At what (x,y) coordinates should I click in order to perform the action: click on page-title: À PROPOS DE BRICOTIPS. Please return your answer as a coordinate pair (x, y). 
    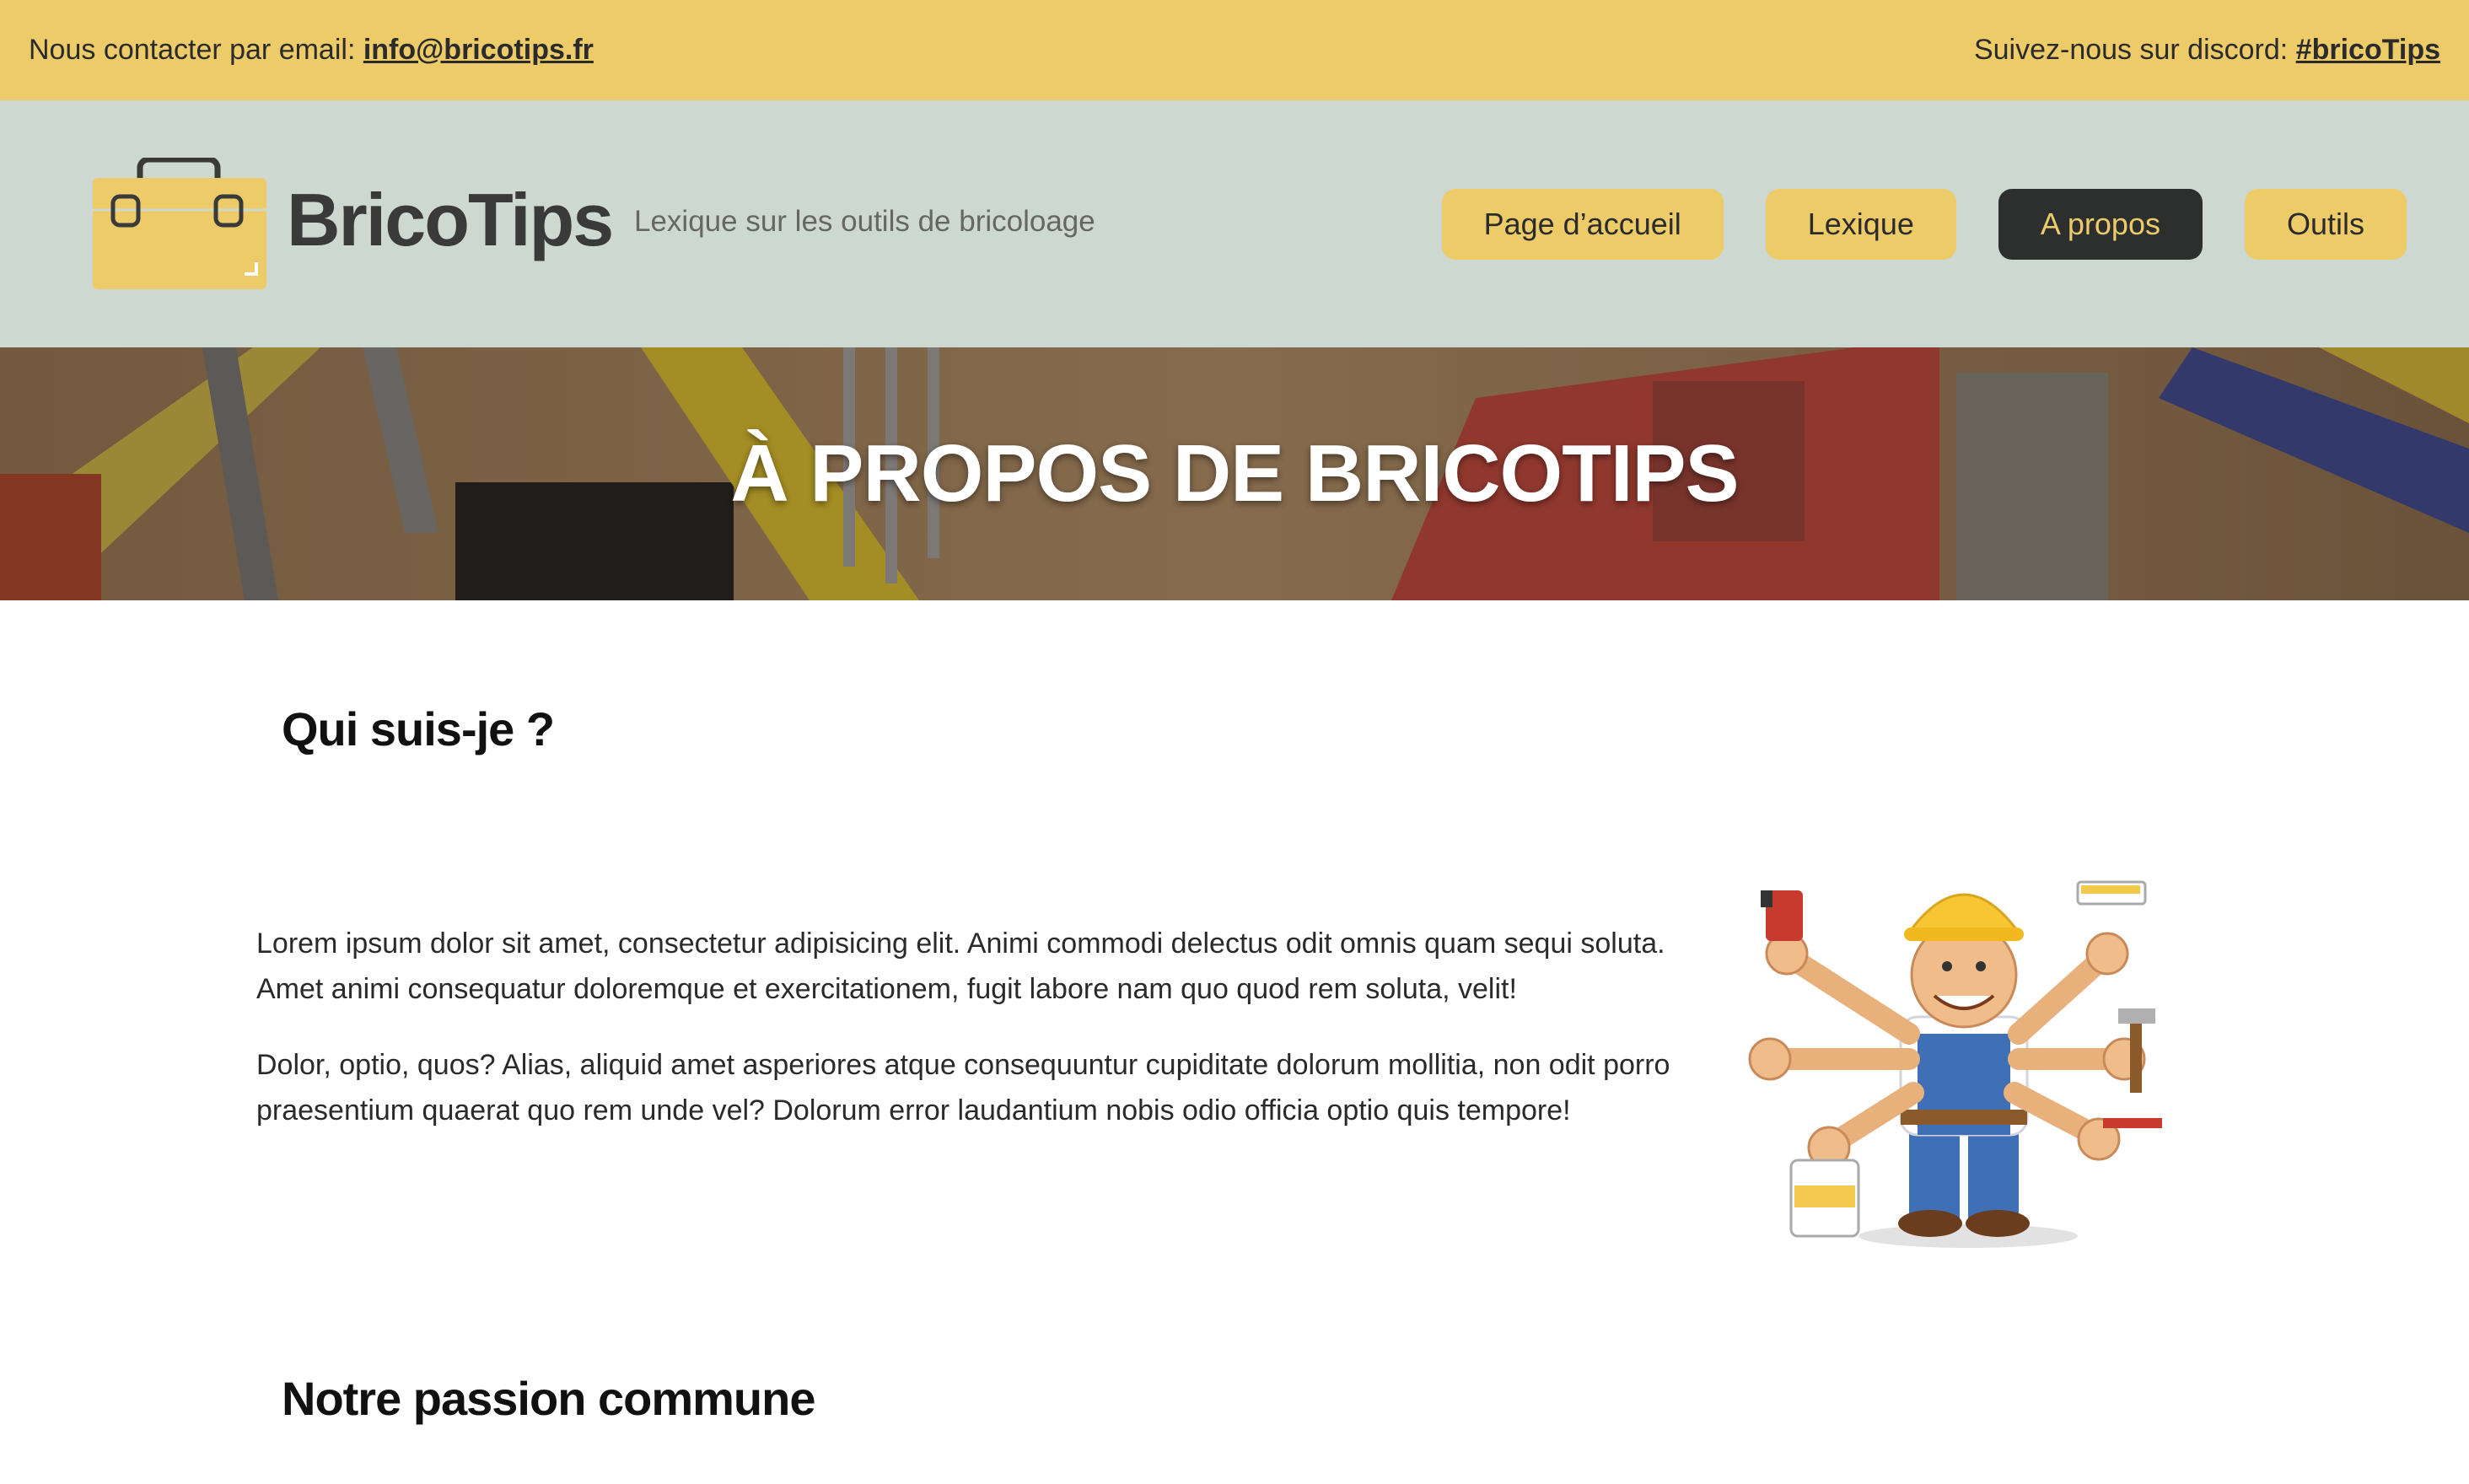
    Looking at the image, I should click on (1234, 473).